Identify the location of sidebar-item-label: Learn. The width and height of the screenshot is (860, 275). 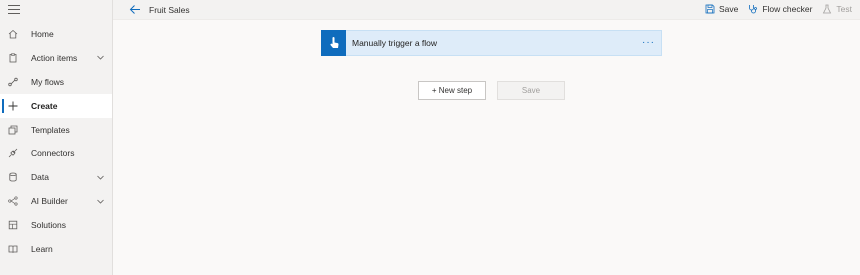
(42, 248).